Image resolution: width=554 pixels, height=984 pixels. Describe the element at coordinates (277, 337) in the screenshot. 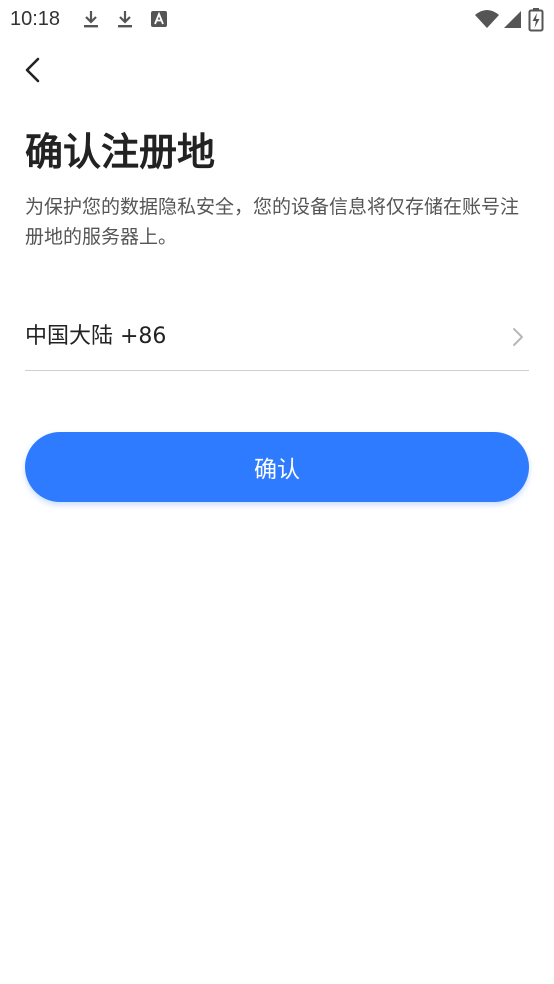

I see `region-selector: 中国大陆 +86` at that location.